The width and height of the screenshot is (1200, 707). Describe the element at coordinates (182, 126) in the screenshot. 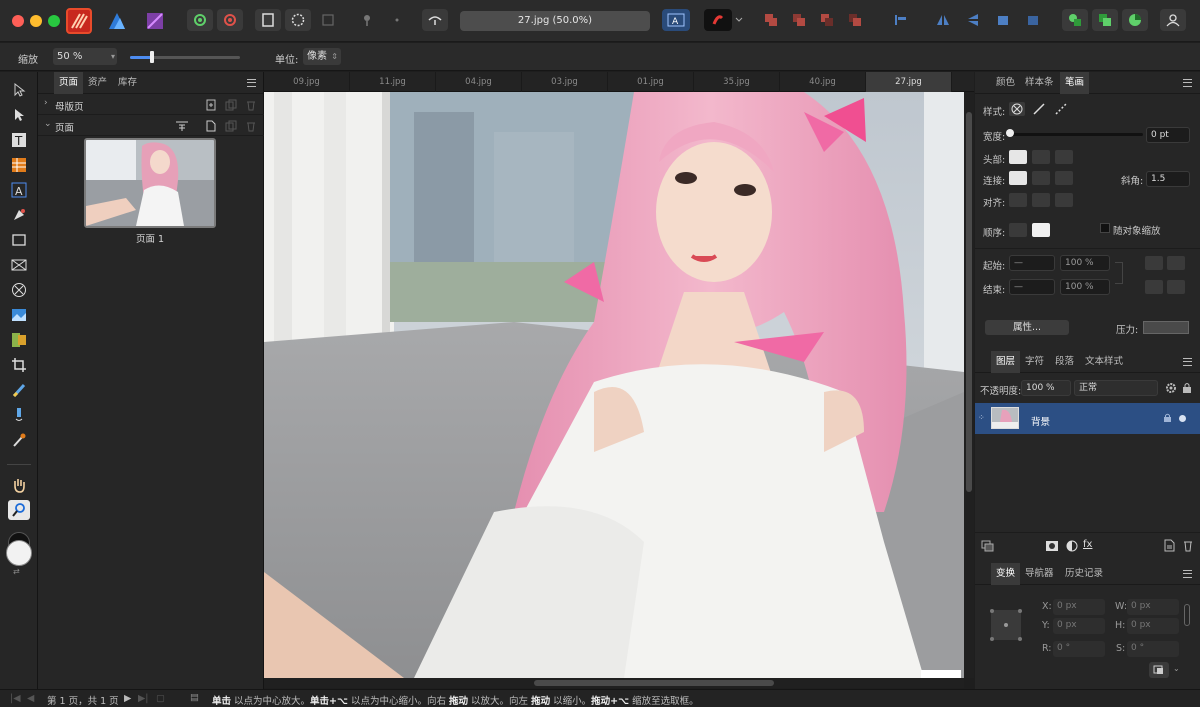

I see `page-options-icon` at that location.